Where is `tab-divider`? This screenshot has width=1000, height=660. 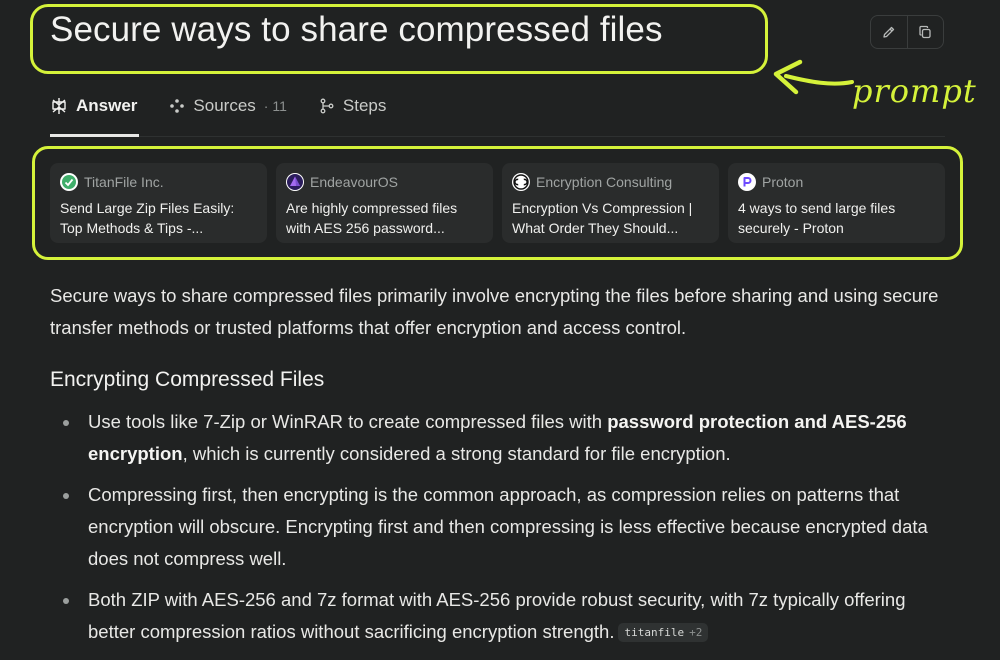 tab-divider is located at coordinates (497, 136).